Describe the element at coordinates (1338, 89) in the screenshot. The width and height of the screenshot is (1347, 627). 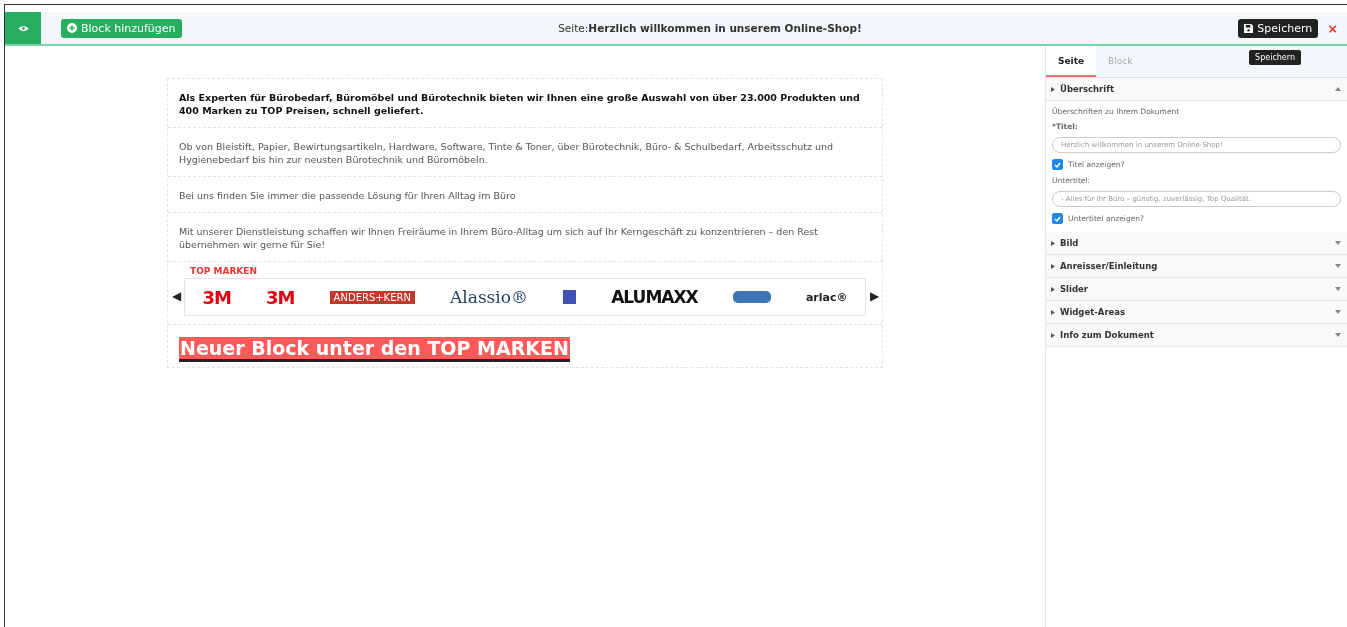
I see `chevron-up-icon` at that location.